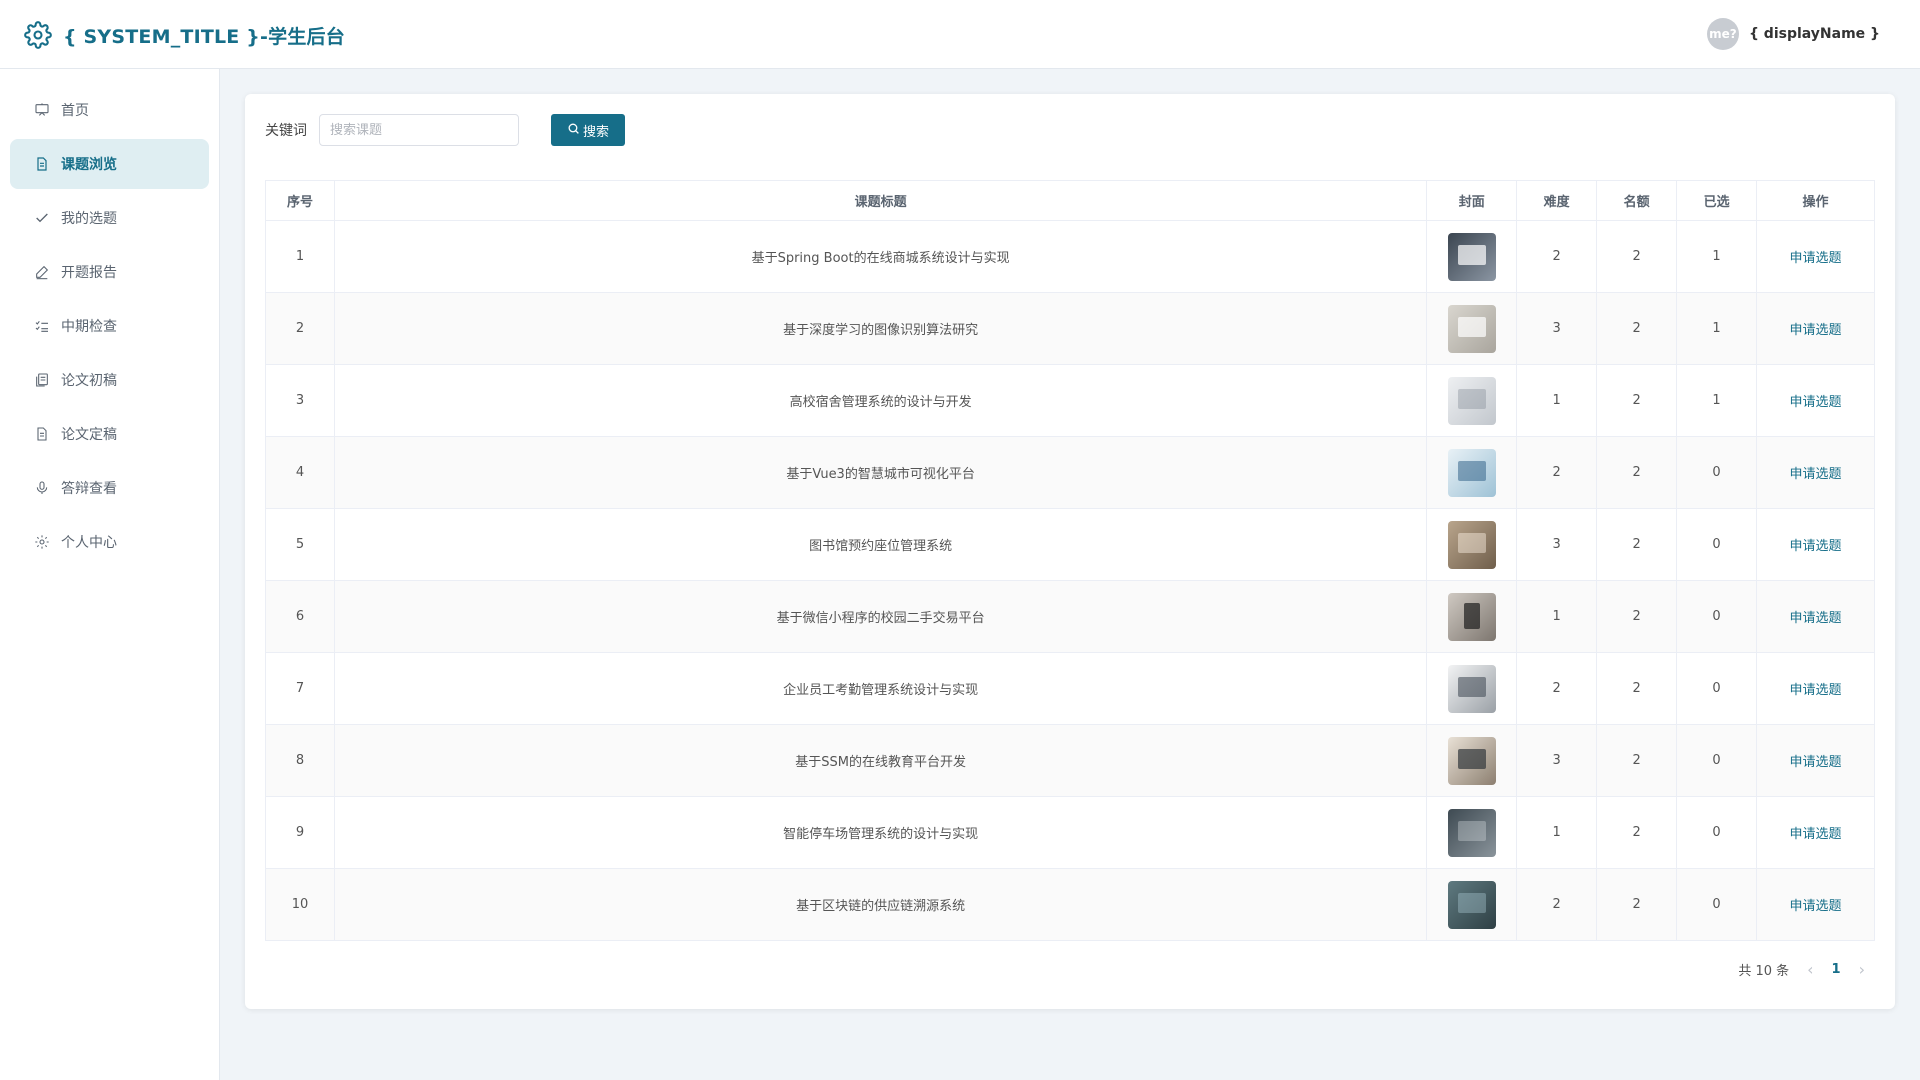 The height and width of the screenshot is (1080, 1920). I want to click on sidebar-item-label: 答辩查看, so click(89, 489).